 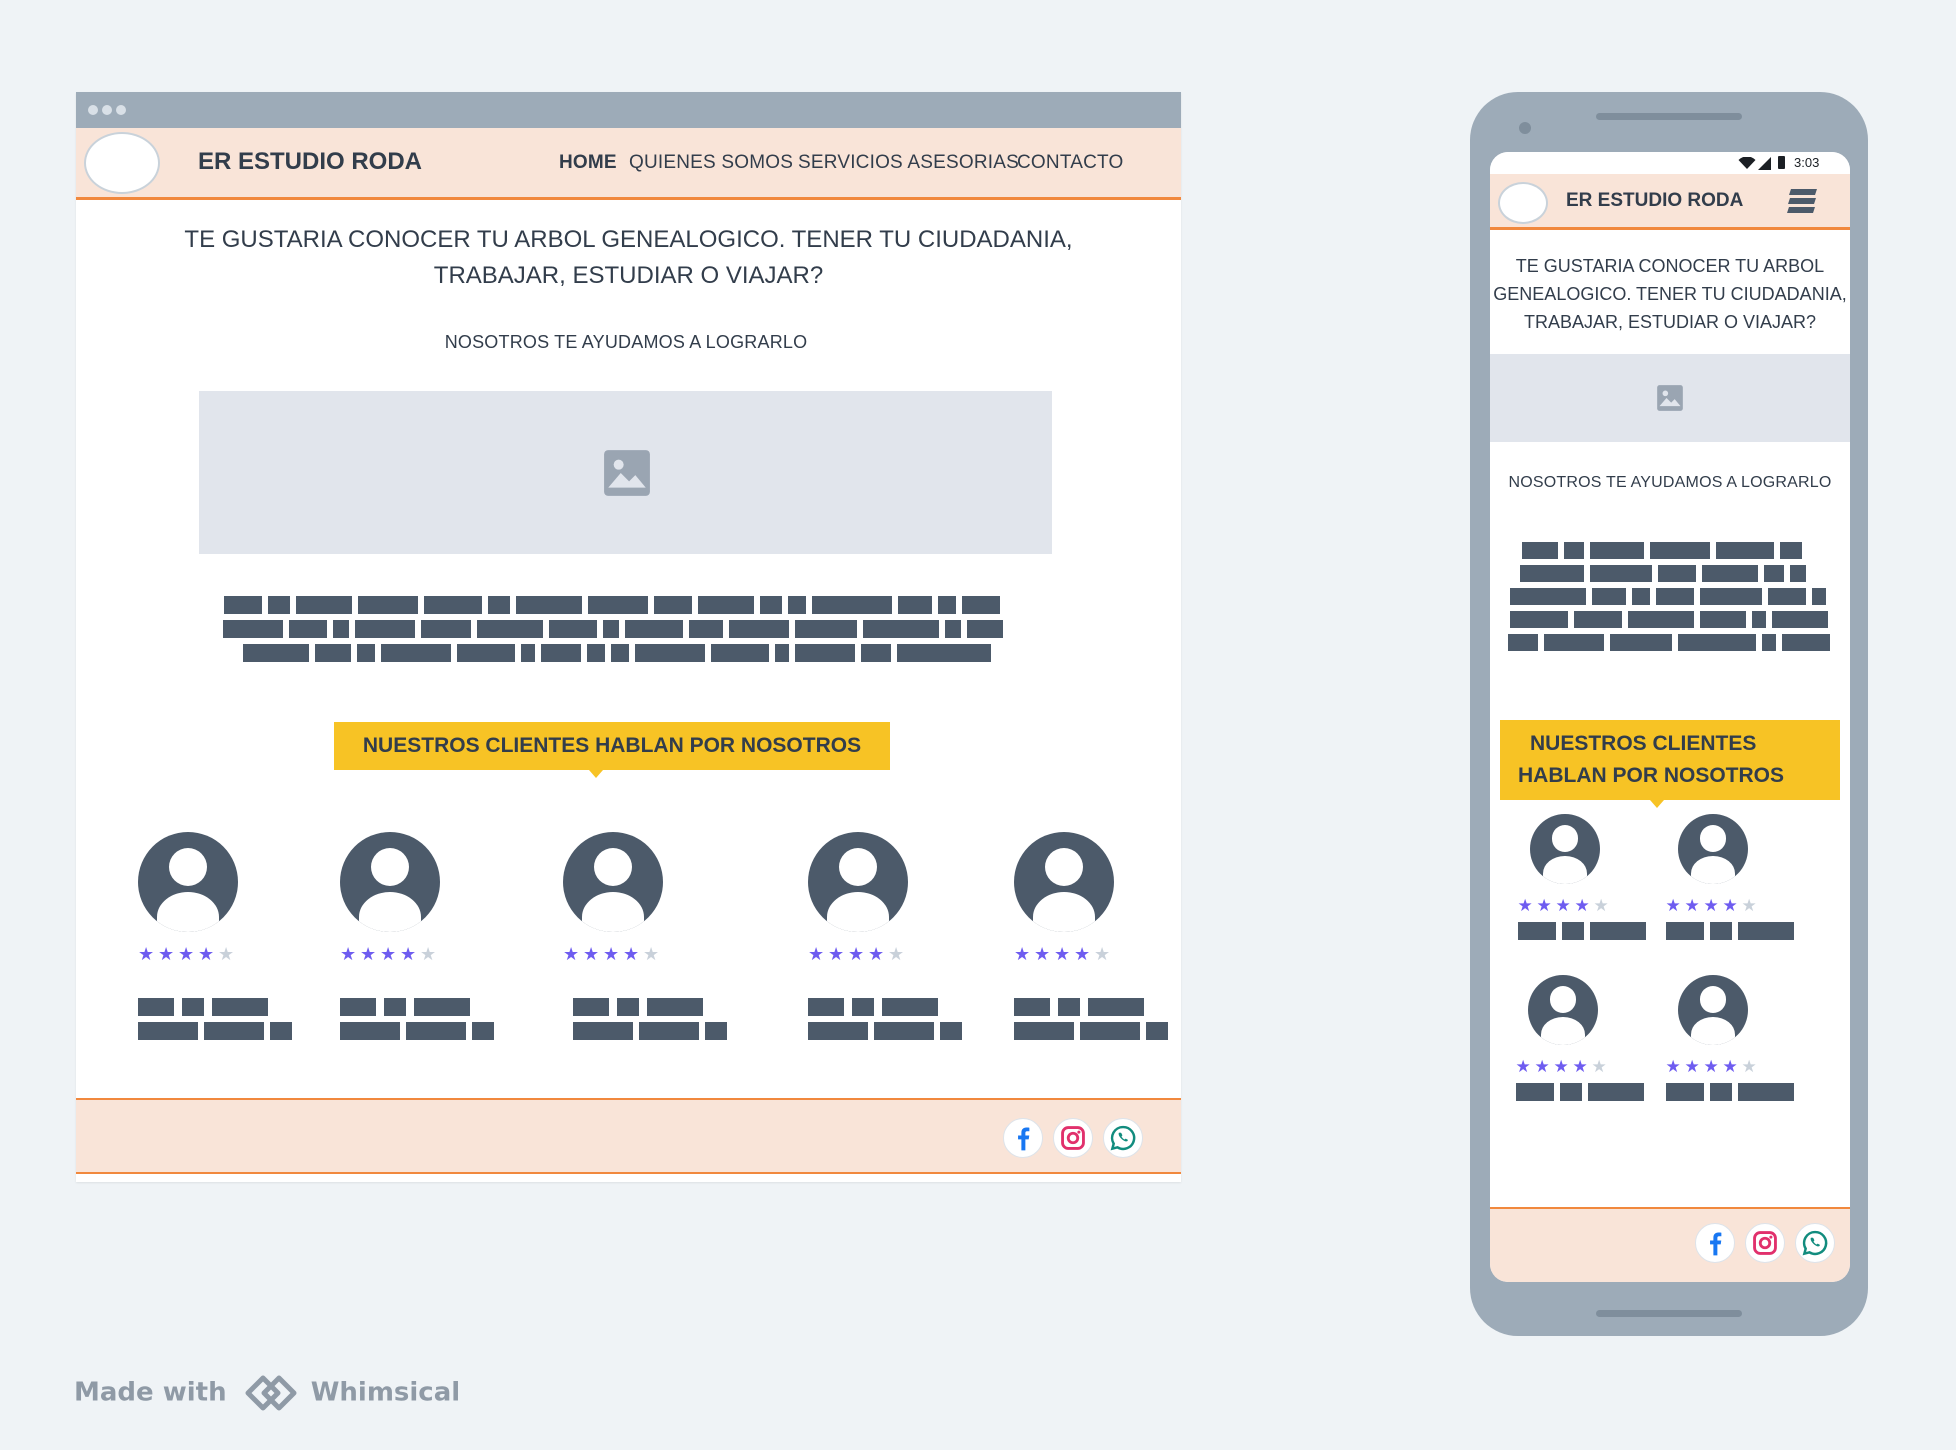 I want to click on hero-line-1: TE GUSTARIA CONOCER TU ARBOL, so click(x=1670, y=266).